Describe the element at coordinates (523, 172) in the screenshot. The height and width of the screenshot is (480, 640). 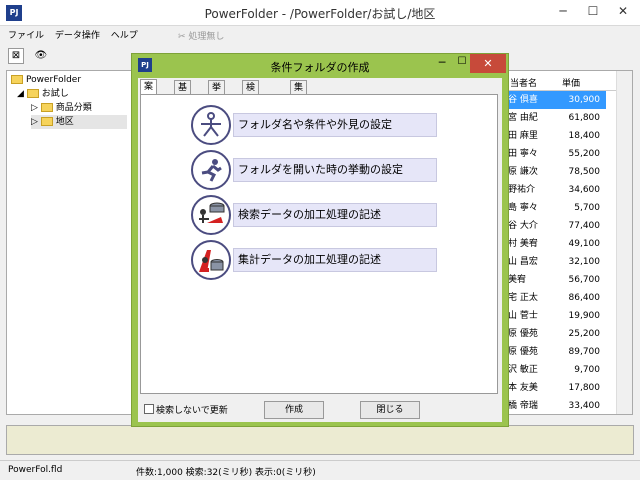
I see `cell-name: 原 謙次` at that location.